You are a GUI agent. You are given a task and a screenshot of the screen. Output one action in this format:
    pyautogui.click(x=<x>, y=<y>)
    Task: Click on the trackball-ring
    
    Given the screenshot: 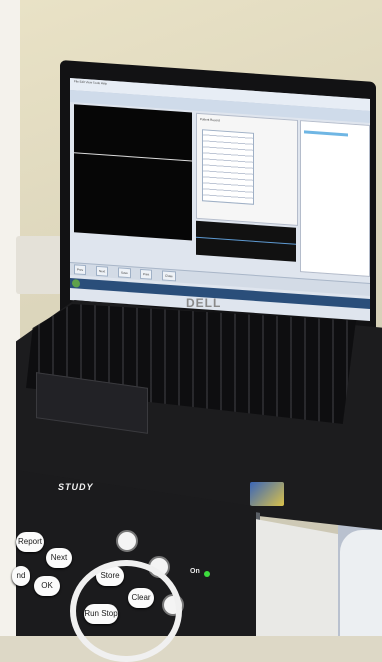 What is the action you would take?
    pyautogui.click(x=126, y=611)
    